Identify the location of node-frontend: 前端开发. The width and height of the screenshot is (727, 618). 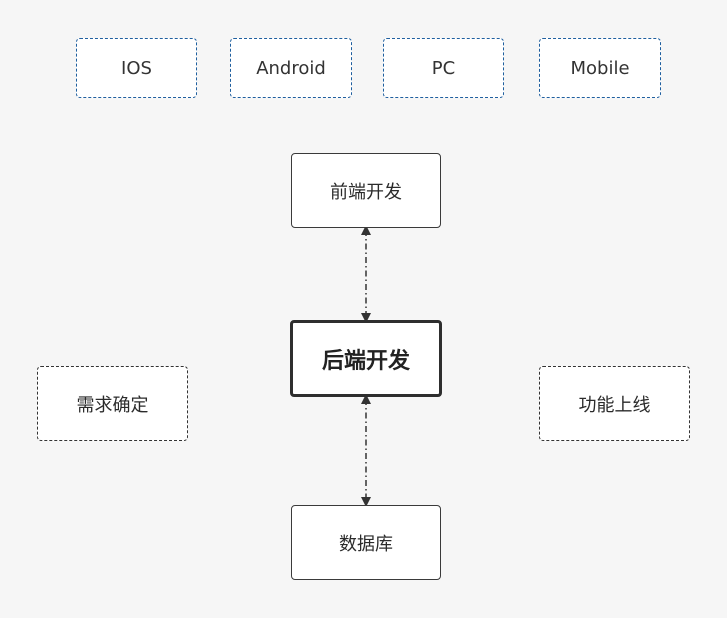
(366, 190).